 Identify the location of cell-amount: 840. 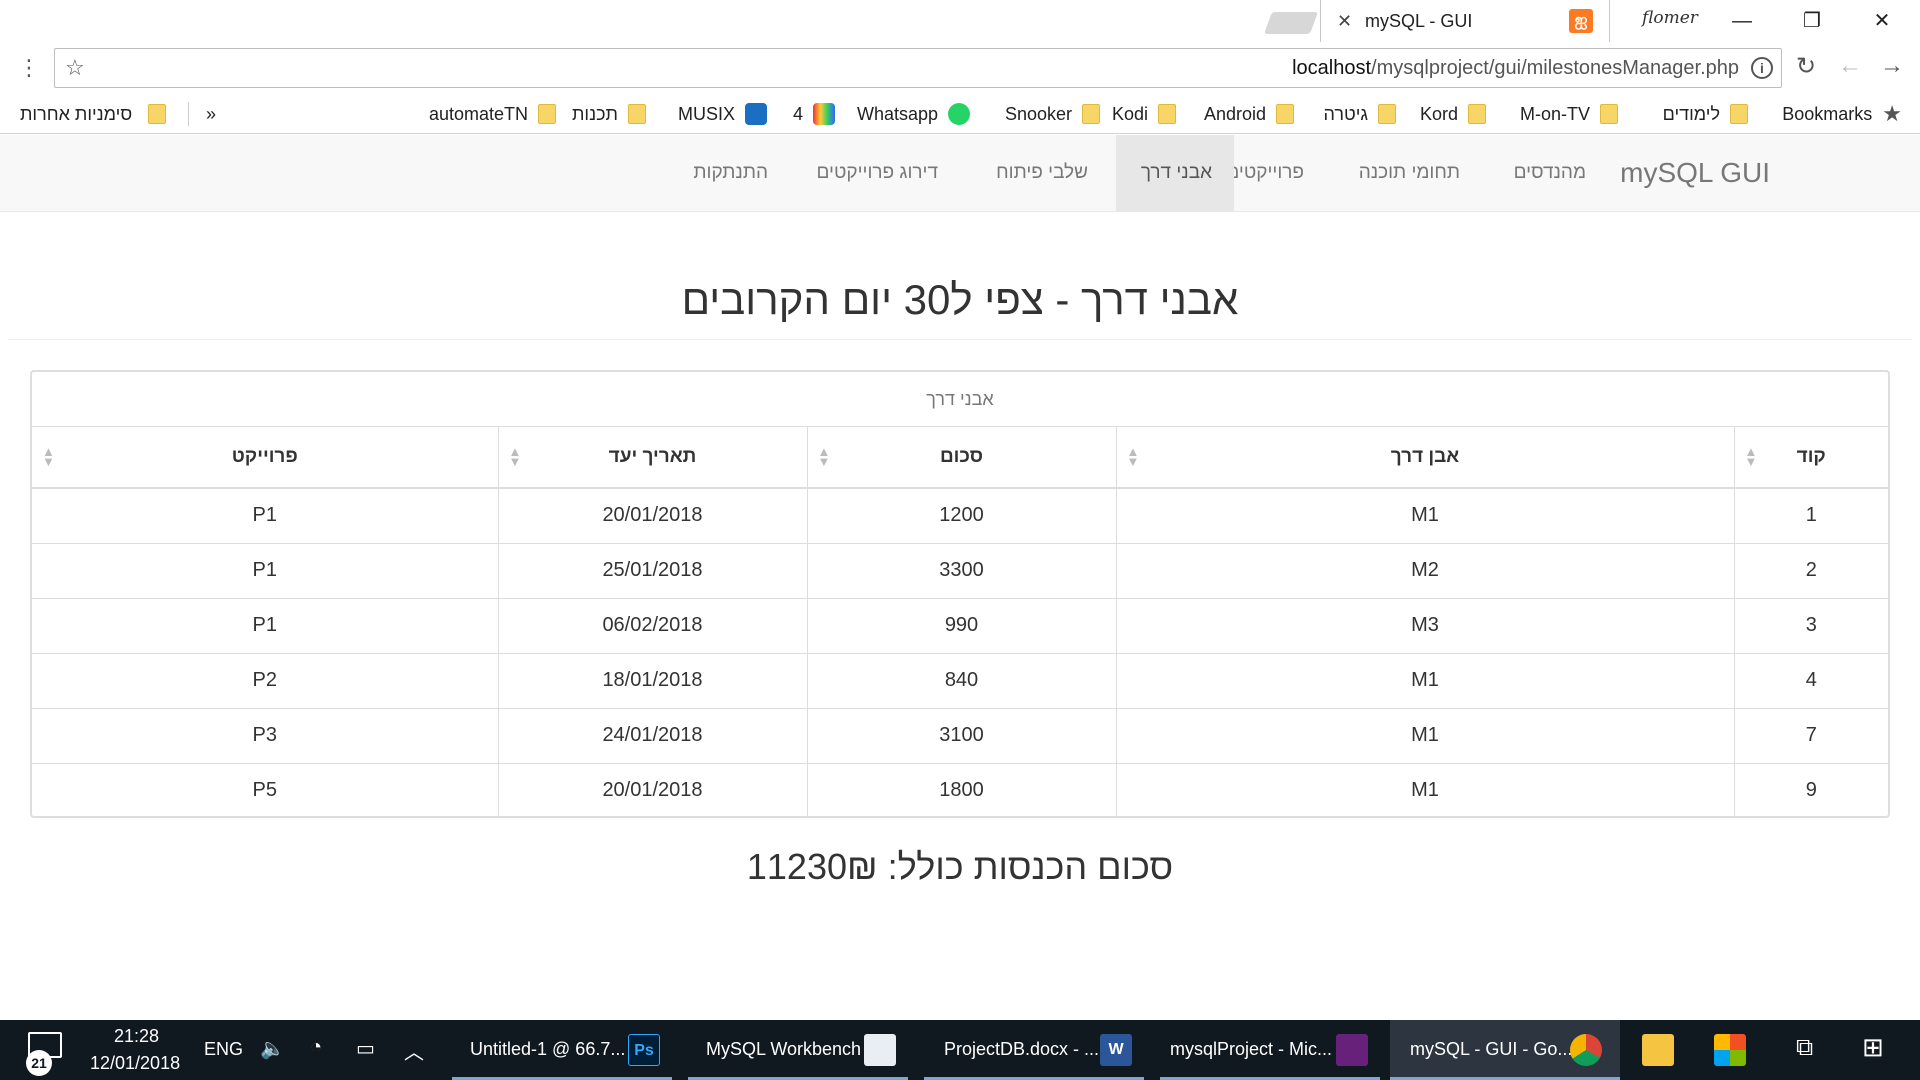
(961, 680).